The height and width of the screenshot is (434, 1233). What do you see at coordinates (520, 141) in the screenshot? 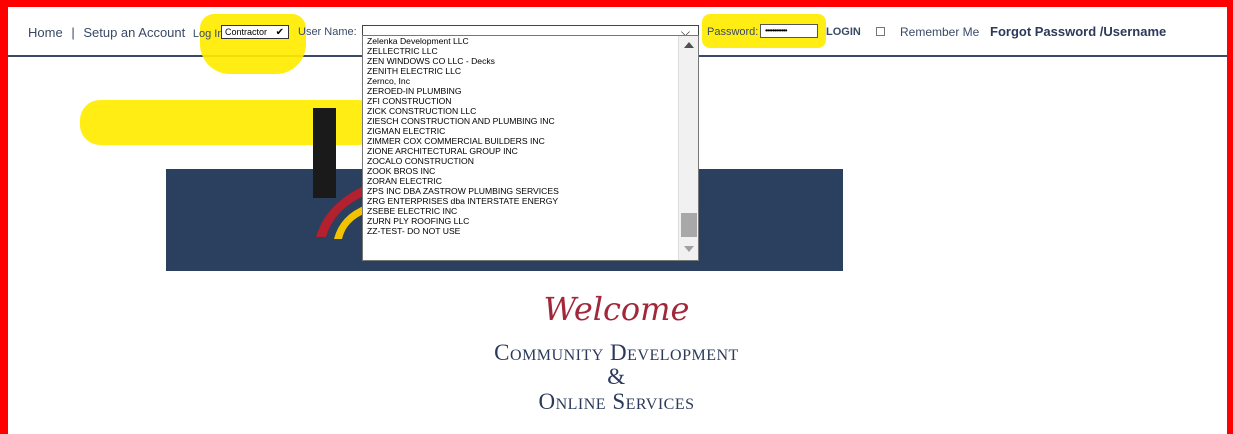
I see `dropdown-option: ZIMMER COX COMMERCIAL BUILDERS INC` at bounding box center [520, 141].